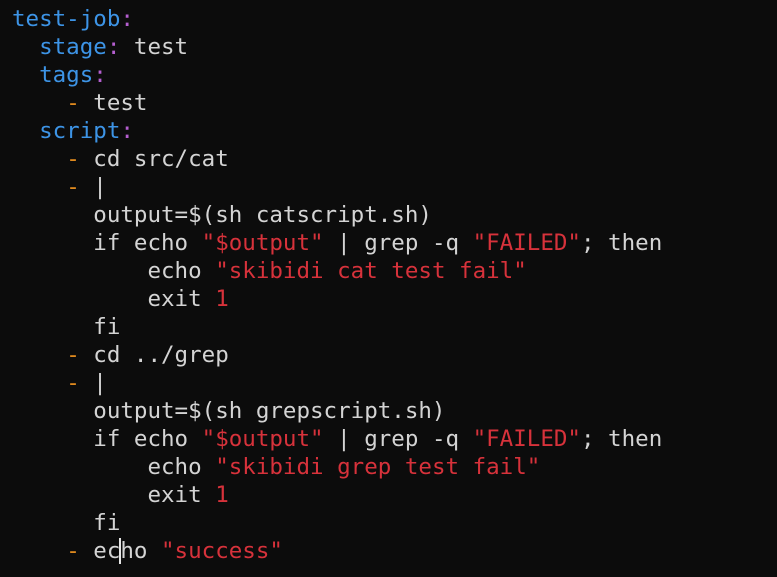  What do you see at coordinates (337, 355) in the screenshot?
I see `code-line: - cd ../grep` at bounding box center [337, 355].